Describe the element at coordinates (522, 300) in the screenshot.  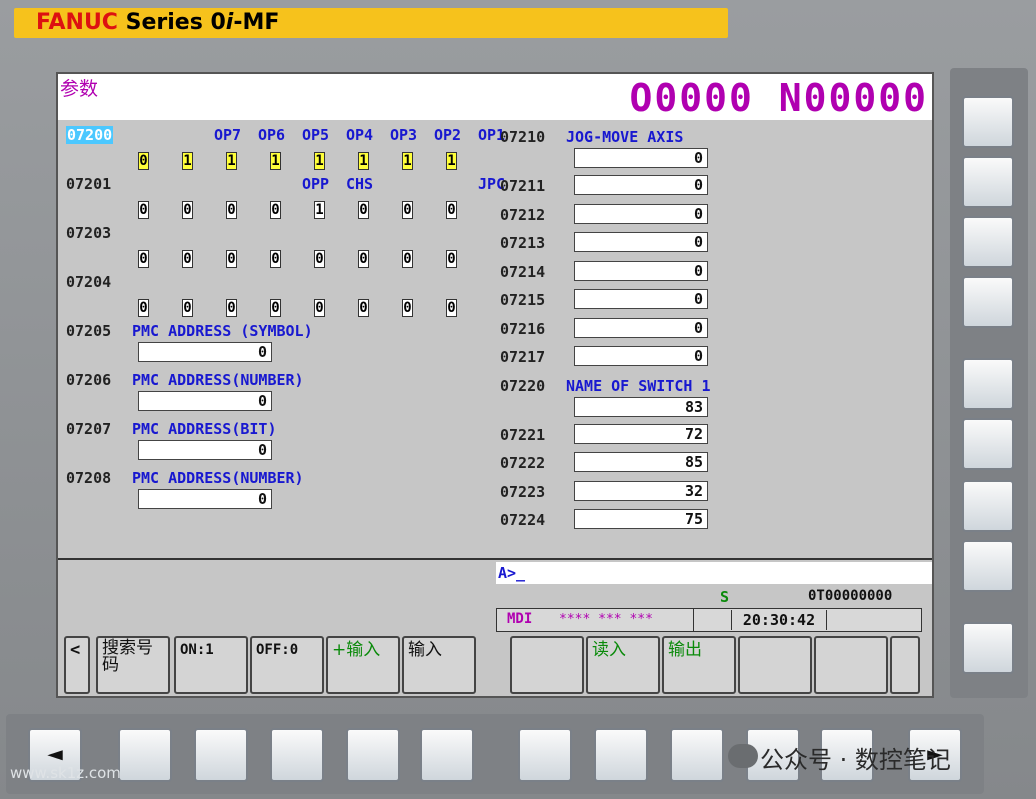
I see `param-number: 07215` at that location.